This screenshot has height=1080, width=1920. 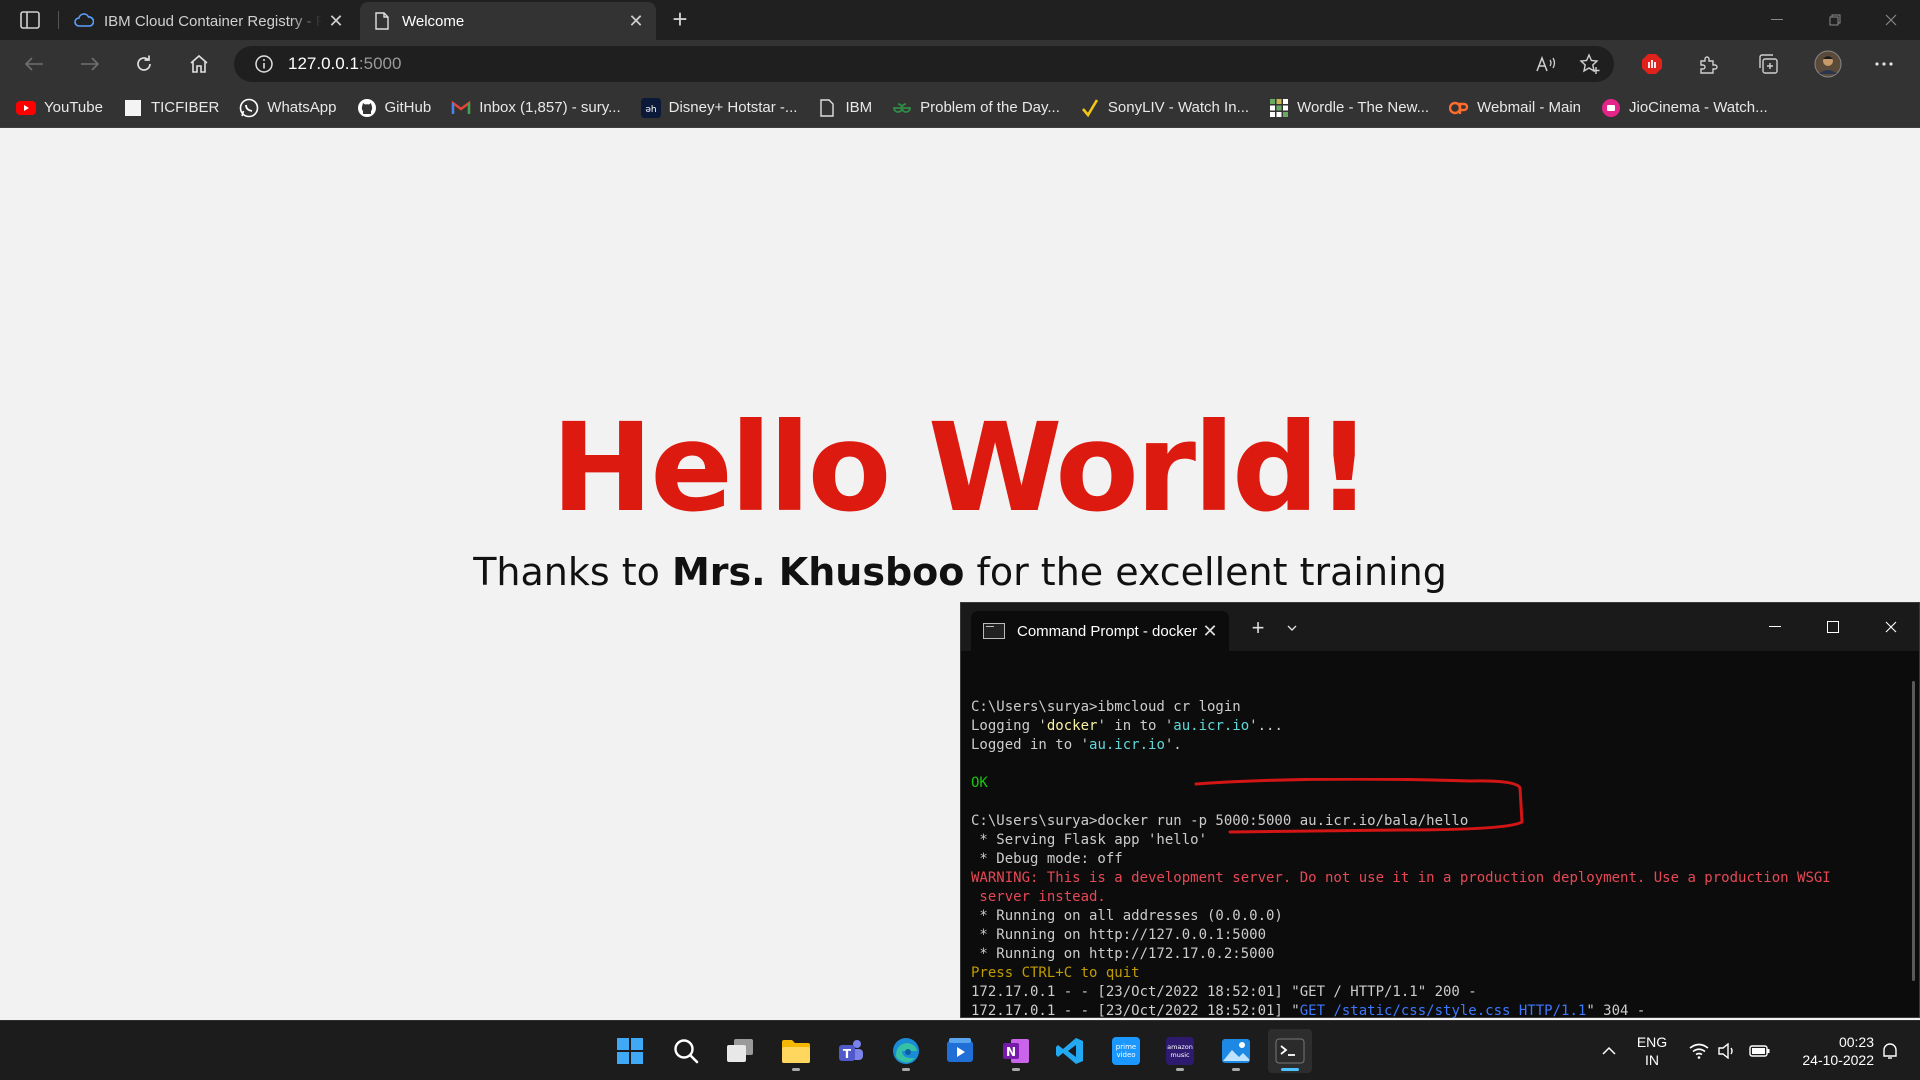 What do you see at coordinates (1760, 1050) in the screenshot?
I see `battery-icon` at bounding box center [1760, 1050].